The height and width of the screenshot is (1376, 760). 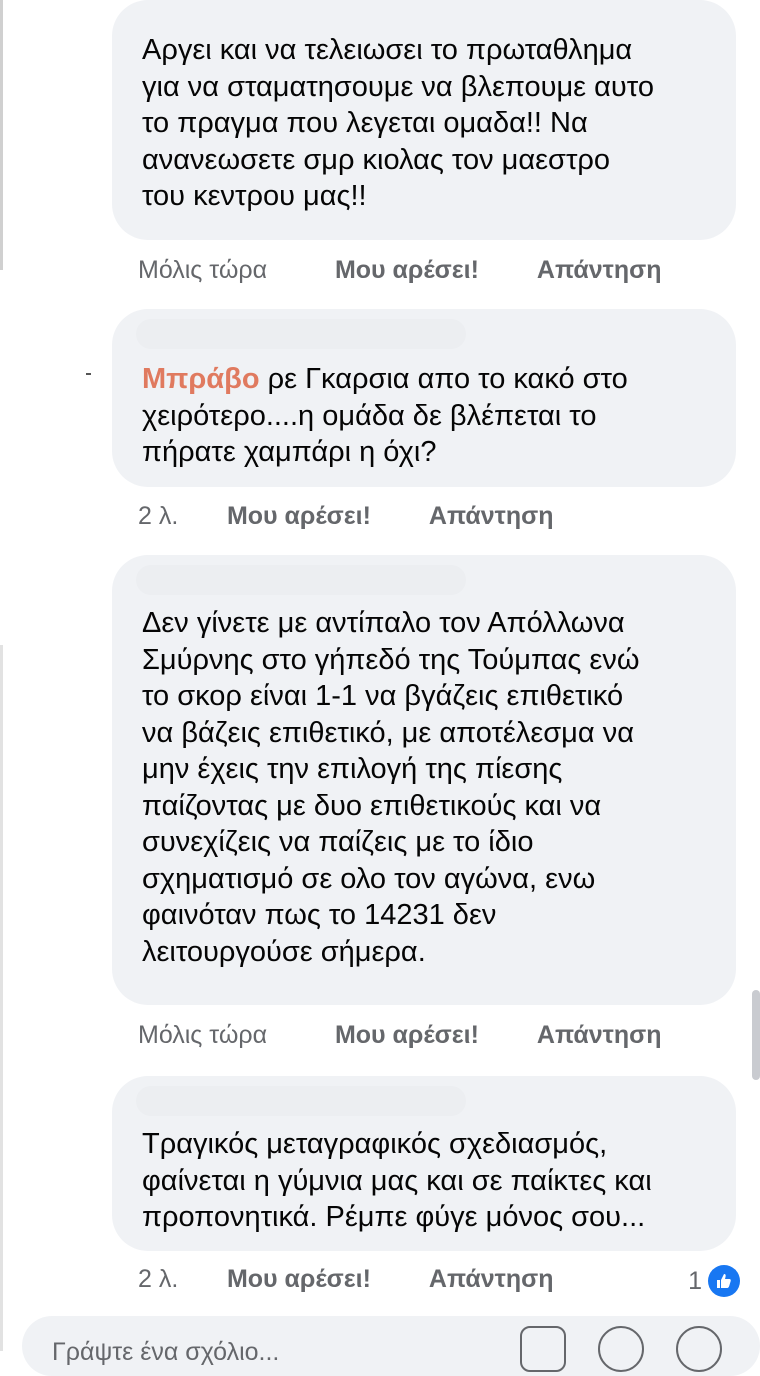 I want to click on gif-icon, so click(x=543, y=1349).